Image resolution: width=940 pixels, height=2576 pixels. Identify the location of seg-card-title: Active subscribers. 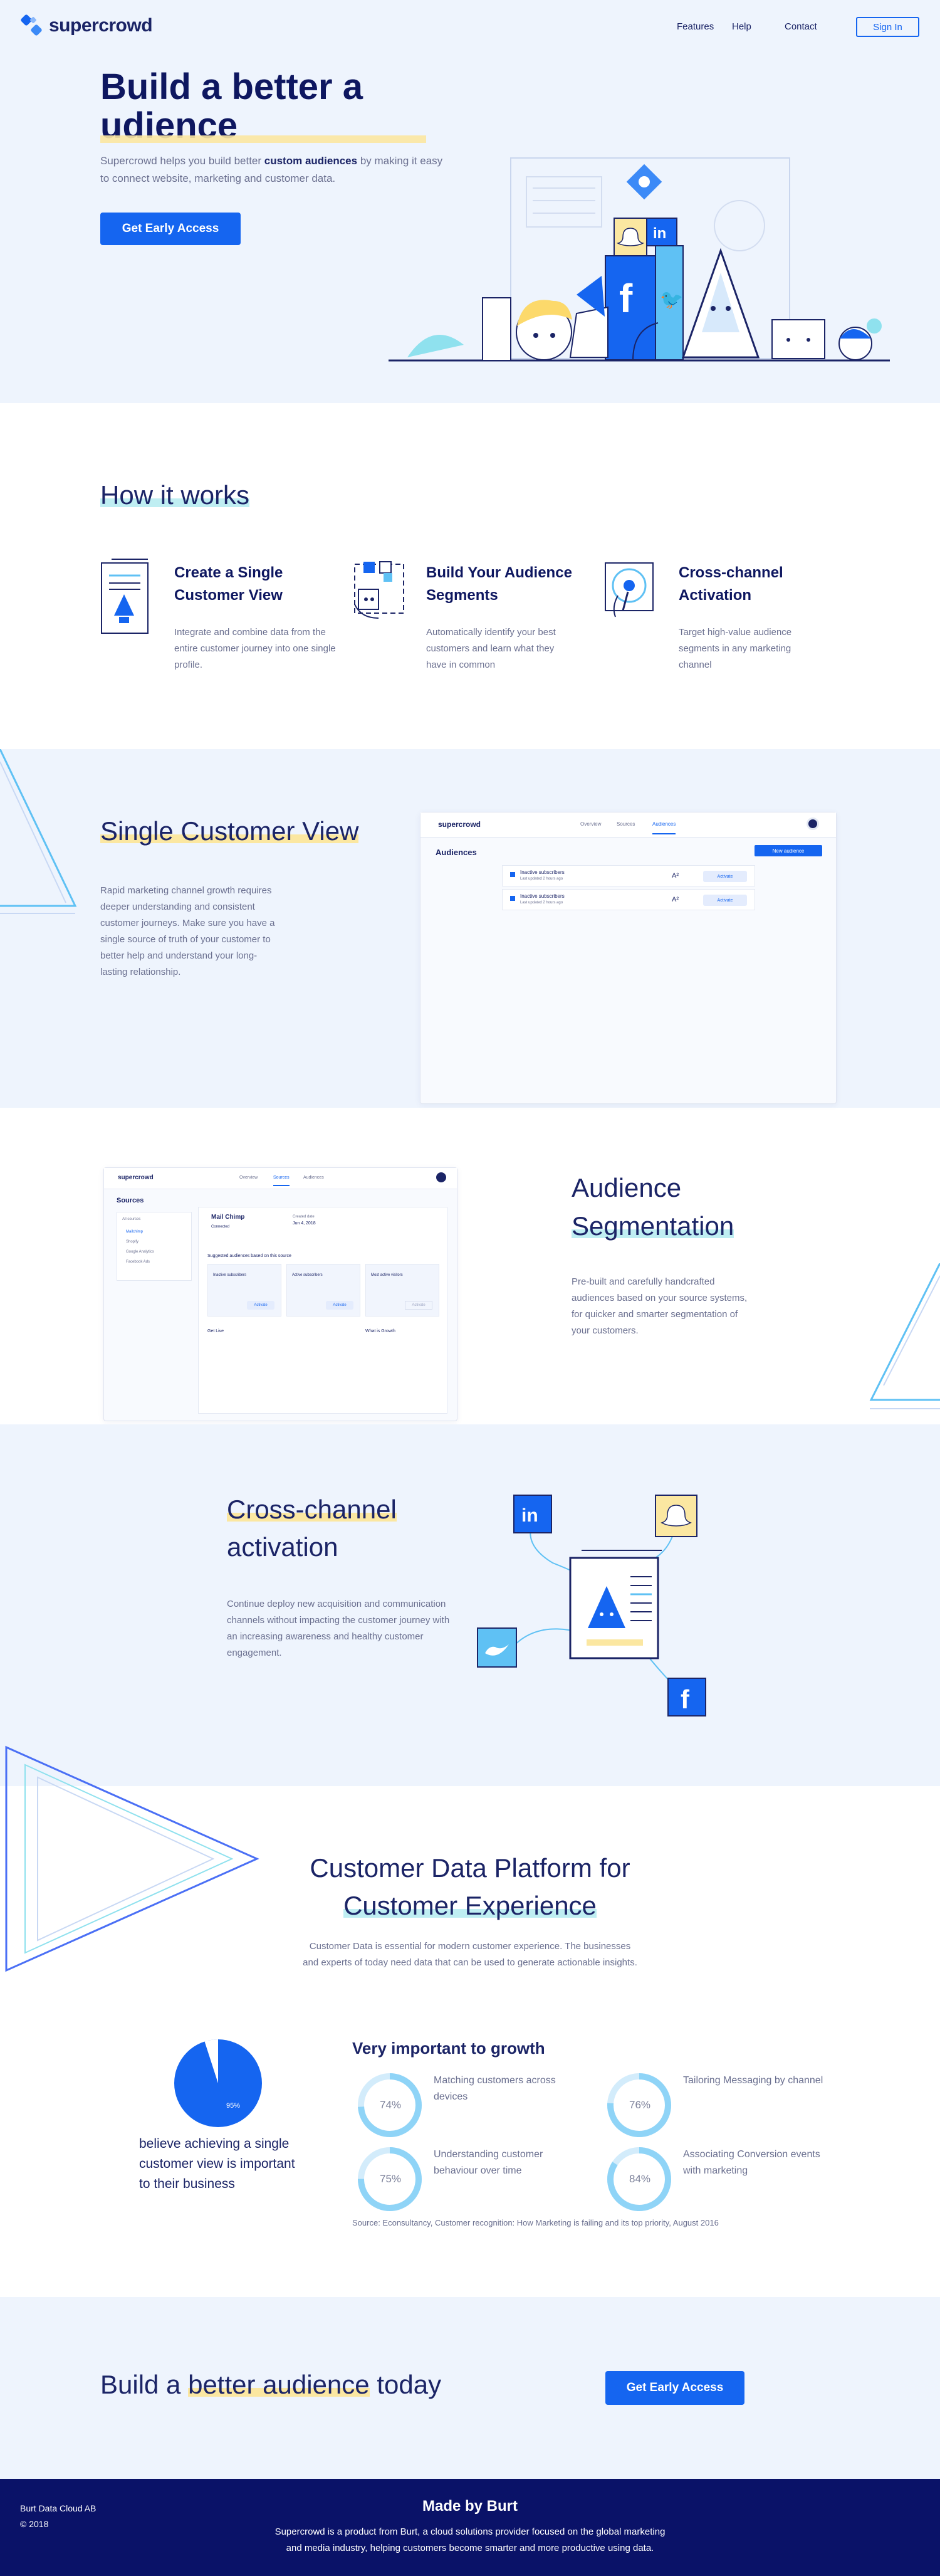
(307, 1275).